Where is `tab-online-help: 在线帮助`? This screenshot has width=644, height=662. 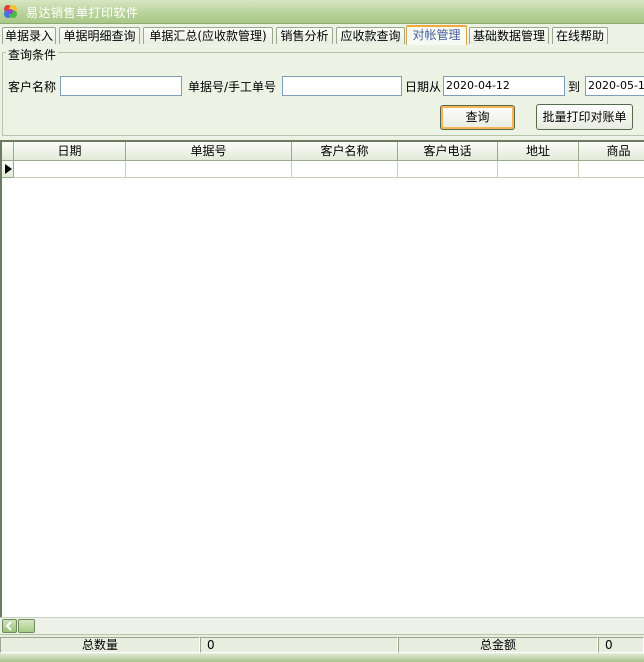 tab-online-help: 在线帮助 is located at coordinates (580, 35).